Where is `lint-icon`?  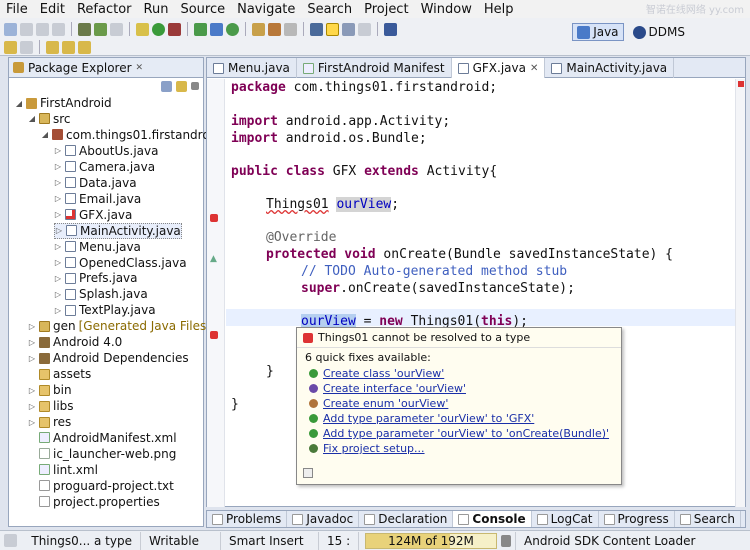
lint-icon is located at coordinates (116, 29).